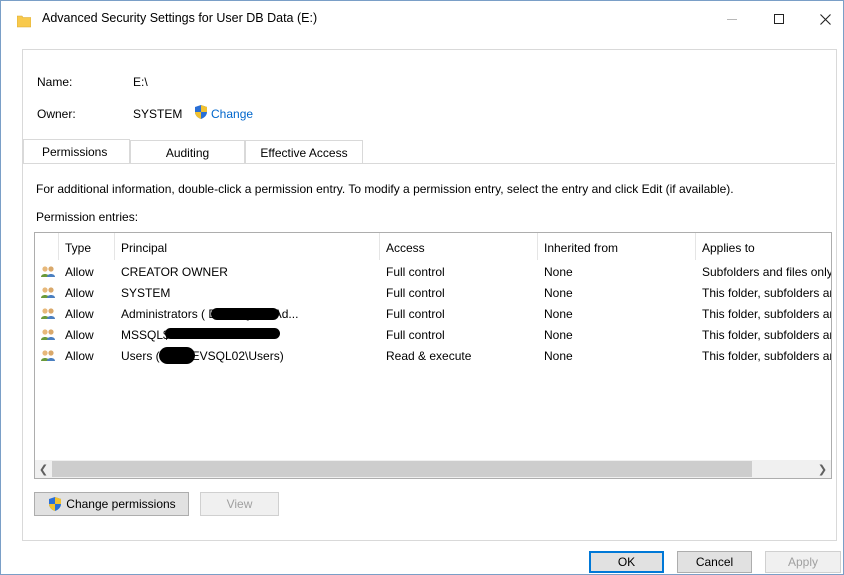 This screenshot has height=575, width=844. What do you see at coordinates (763, 246) in the screenshot?
I see `column-header-applies-to: Applies to` at bounding box center [763, 246].